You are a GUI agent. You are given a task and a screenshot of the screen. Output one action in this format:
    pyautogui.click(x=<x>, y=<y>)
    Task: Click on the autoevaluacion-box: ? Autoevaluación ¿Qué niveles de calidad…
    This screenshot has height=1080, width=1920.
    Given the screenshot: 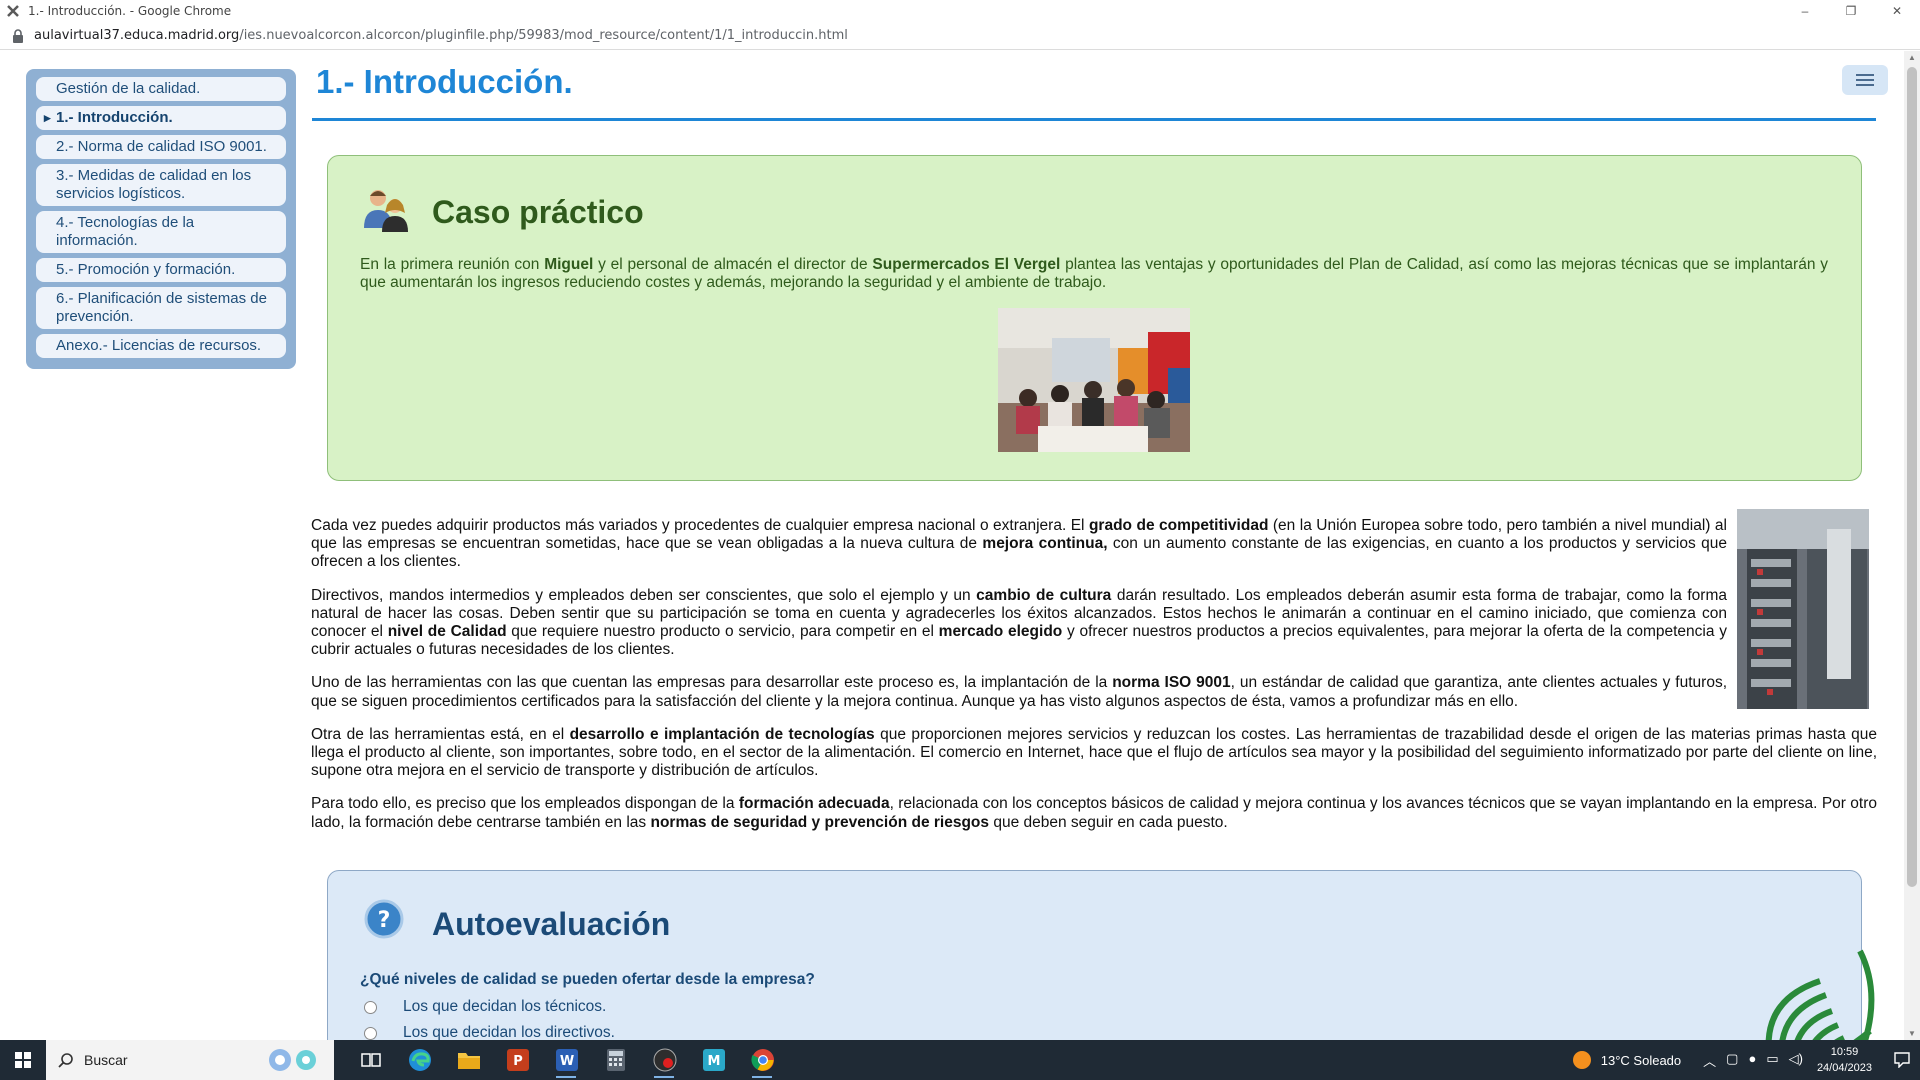 What is the action you would take?
    pyautogui.click(x=1094, y=955)
    